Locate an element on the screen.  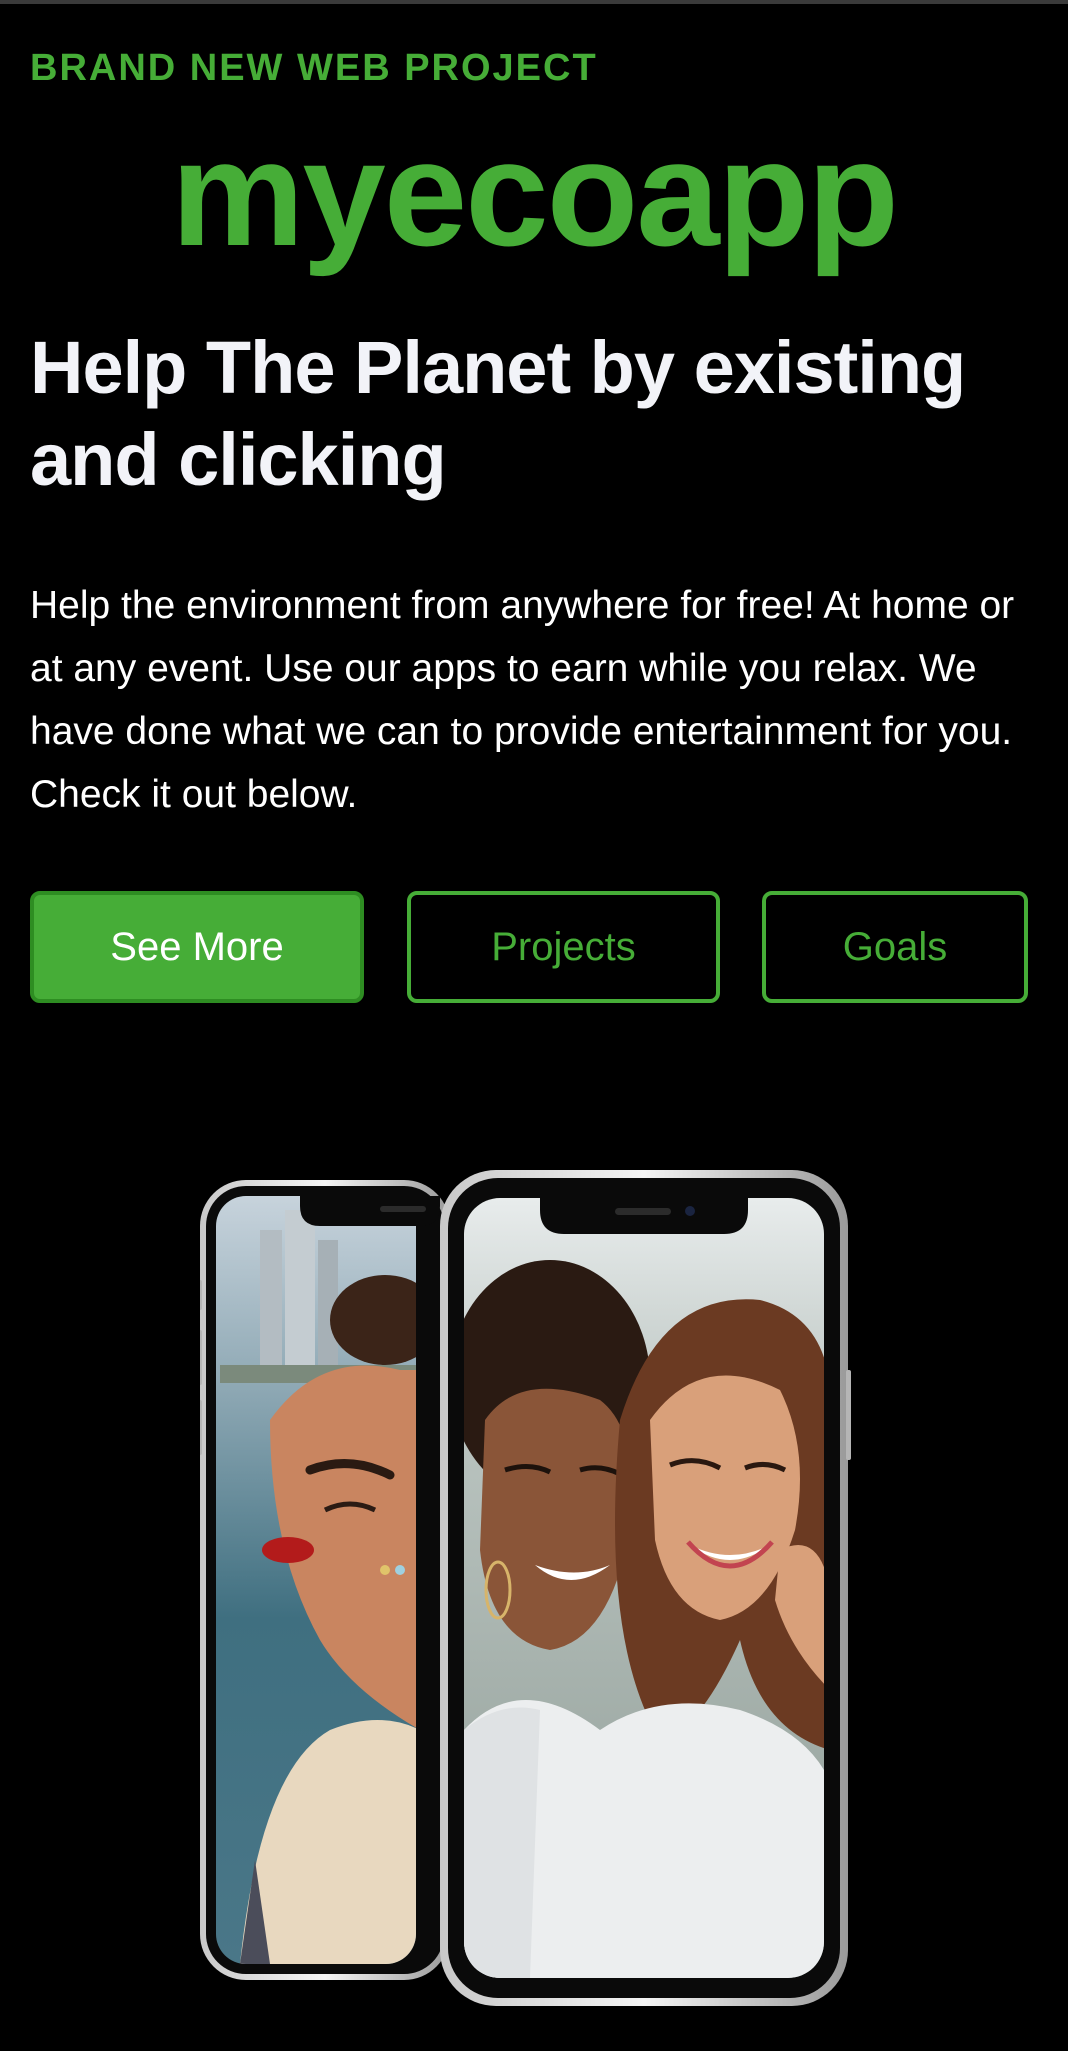
see-more-button: See More is located at coordinates (197, 947).